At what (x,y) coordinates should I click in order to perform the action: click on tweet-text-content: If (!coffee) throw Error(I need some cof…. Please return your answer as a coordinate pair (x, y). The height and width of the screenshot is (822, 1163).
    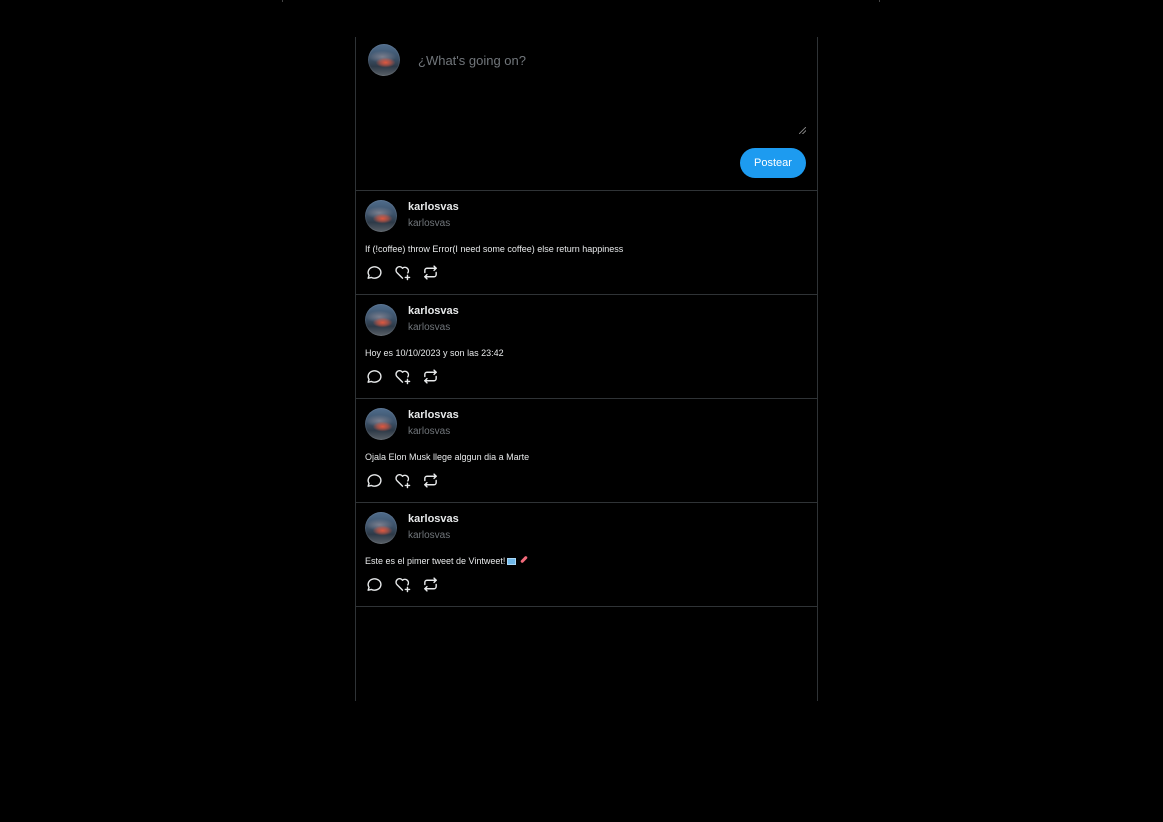
    Looking at the image, I should click on (494, 249).